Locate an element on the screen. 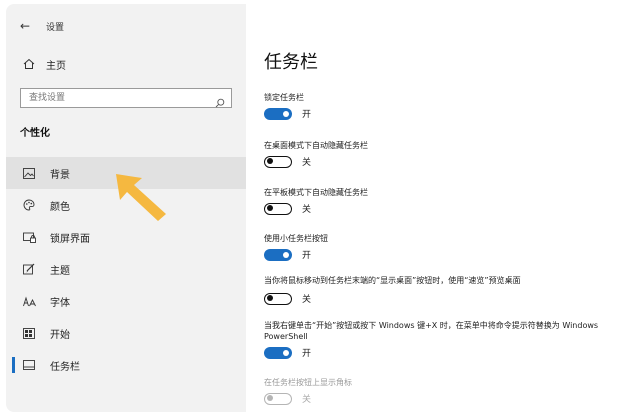  sidebar-item-label: 开始 is located at coordinates (60, 335).